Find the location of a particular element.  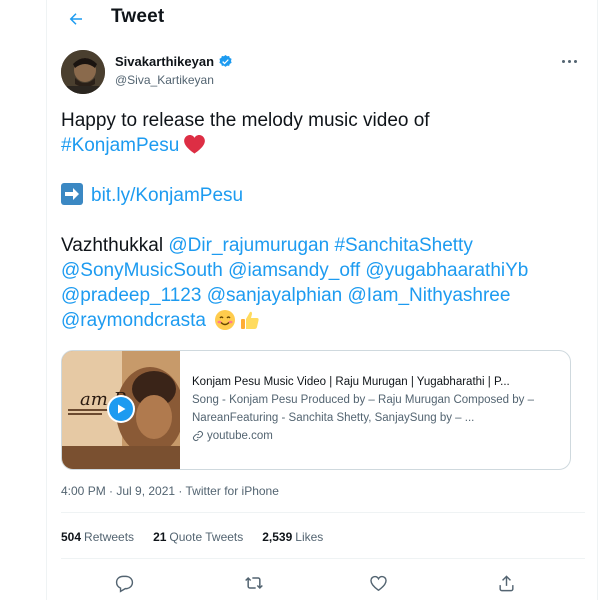

thumbs-up-emoji-icon is located at coordinates (250, 320).